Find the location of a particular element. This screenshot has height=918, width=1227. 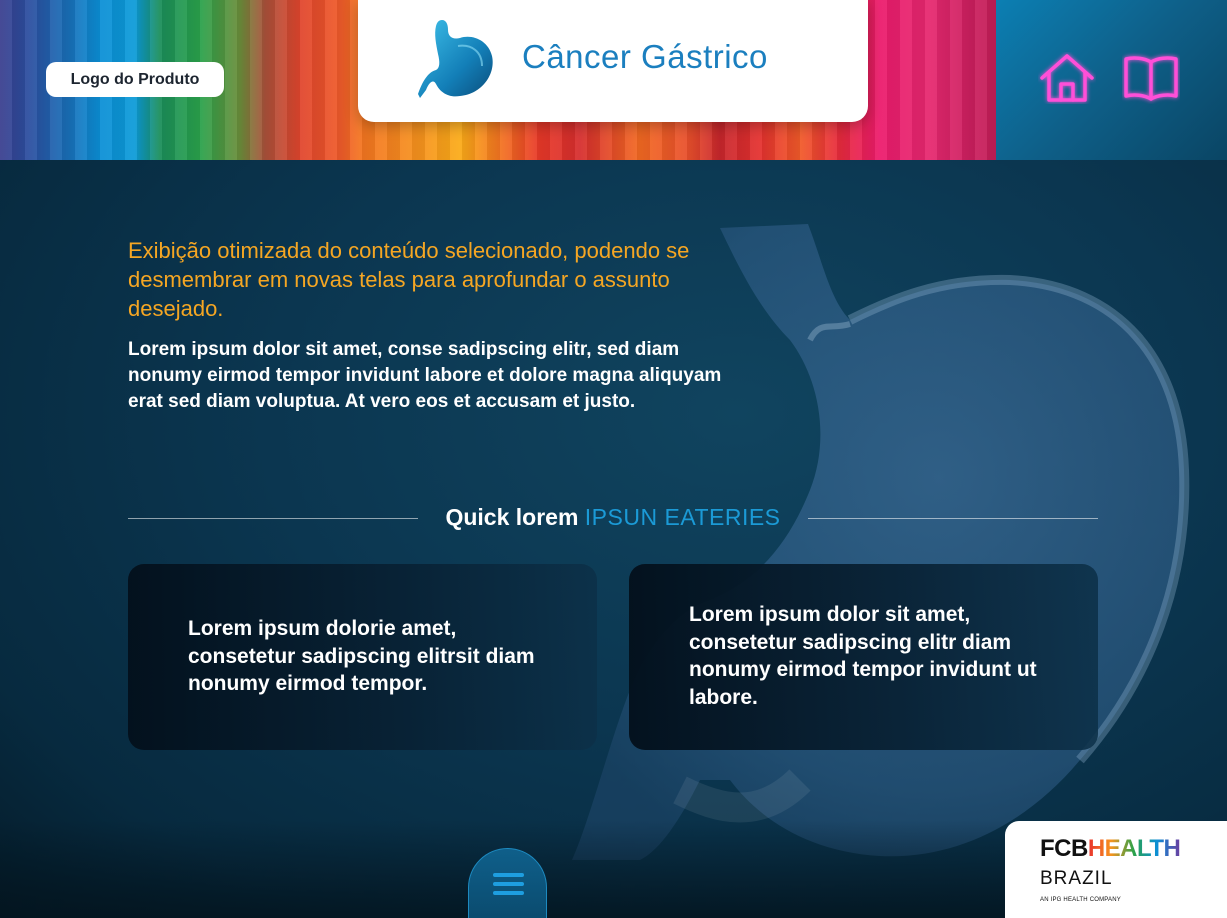

section-title: Quick lorem IPSUN EATERIES is located at coordinates (613, 517).